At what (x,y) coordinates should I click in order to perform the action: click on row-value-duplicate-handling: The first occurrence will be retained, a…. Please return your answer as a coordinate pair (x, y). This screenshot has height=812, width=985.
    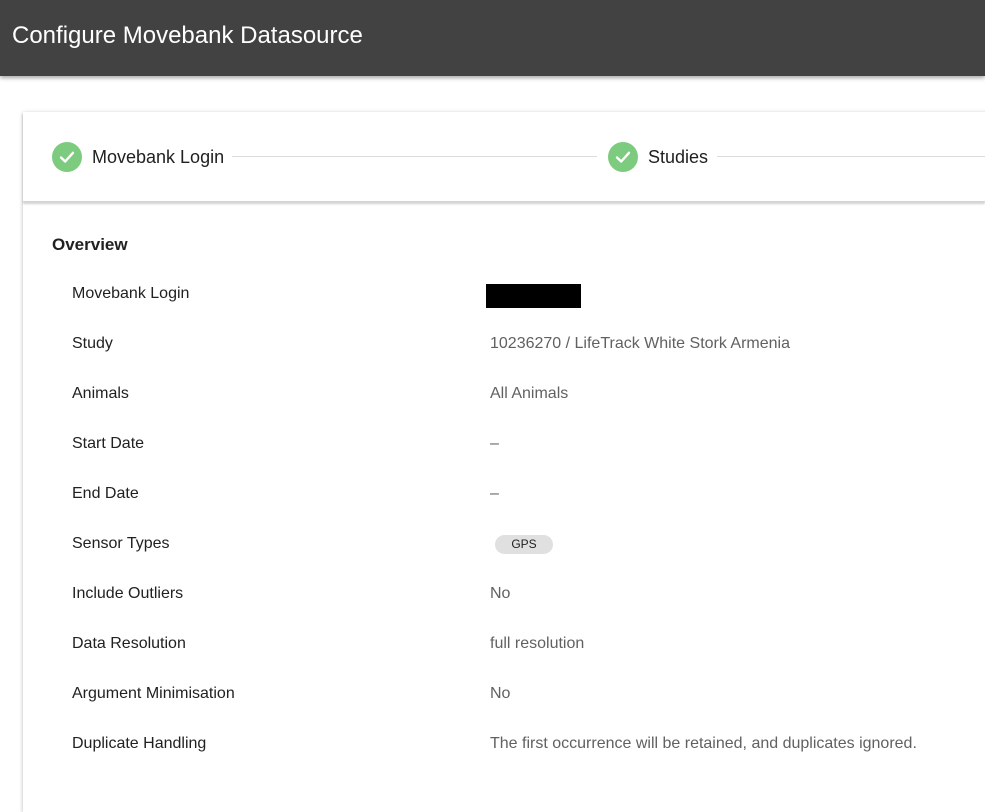
    Looking at the image, I should click on (703, 743).